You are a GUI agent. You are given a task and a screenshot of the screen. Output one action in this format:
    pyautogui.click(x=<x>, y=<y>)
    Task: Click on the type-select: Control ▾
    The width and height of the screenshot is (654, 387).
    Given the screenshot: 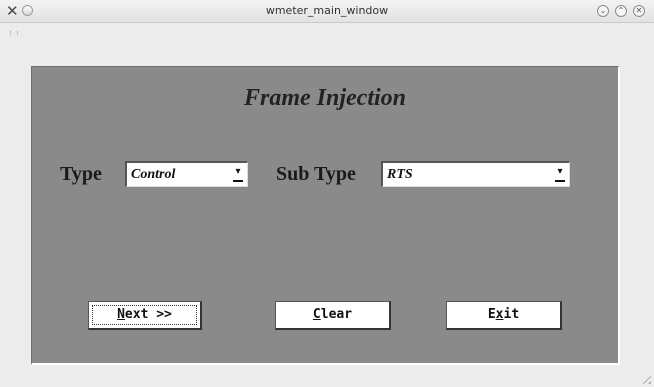 What is the action you would take?
    pyautogui.click(x=186, y=174)
    